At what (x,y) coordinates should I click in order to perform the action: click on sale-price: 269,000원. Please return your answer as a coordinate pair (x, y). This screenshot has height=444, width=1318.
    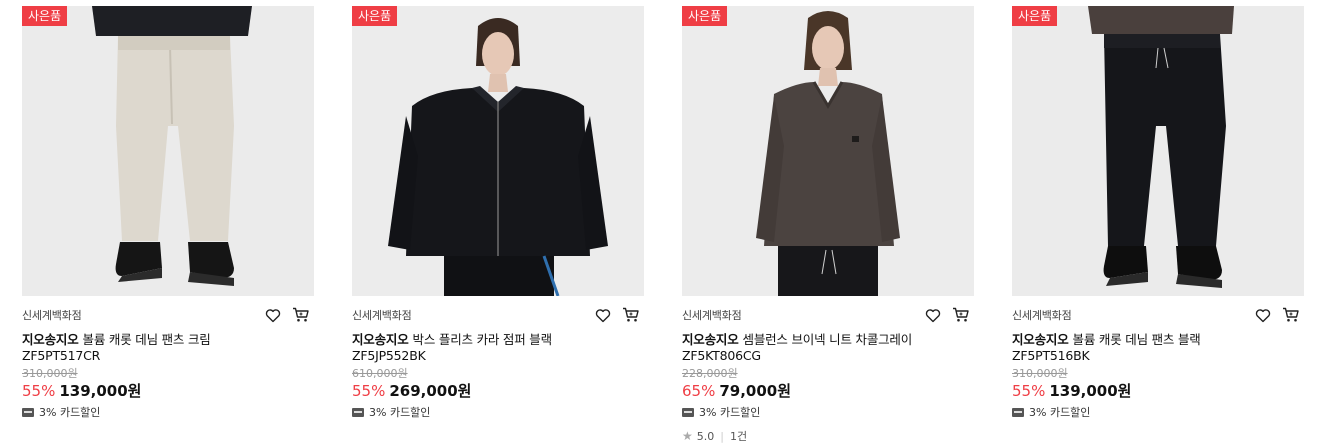
    Looking at the image, I should click on (430, 391).